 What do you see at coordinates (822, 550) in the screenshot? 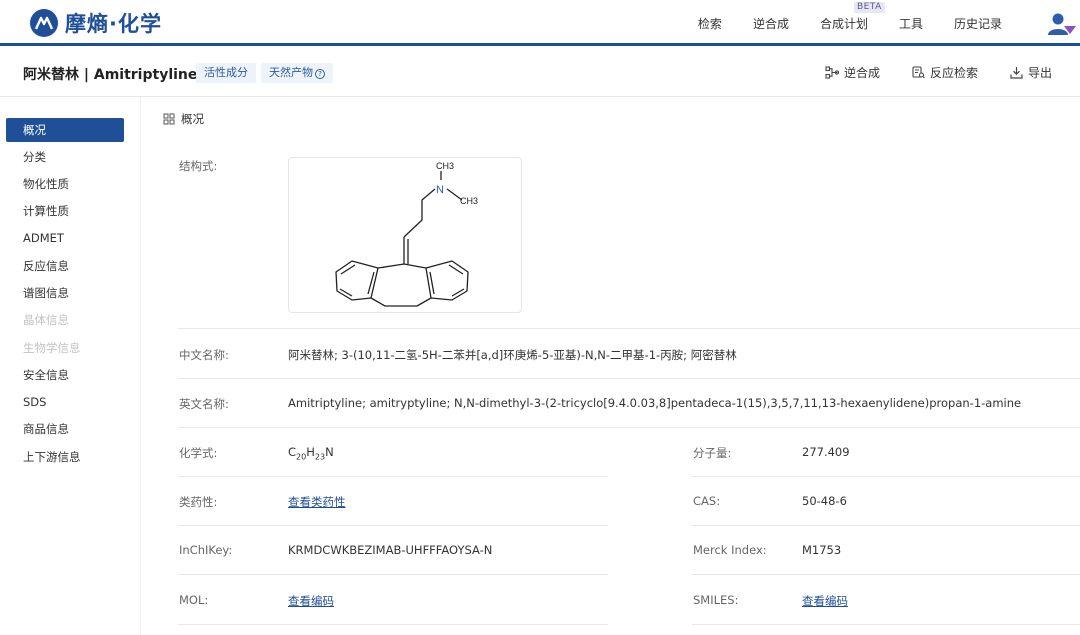
I see `merck-value: M1753` at bounding box center [822, 550].